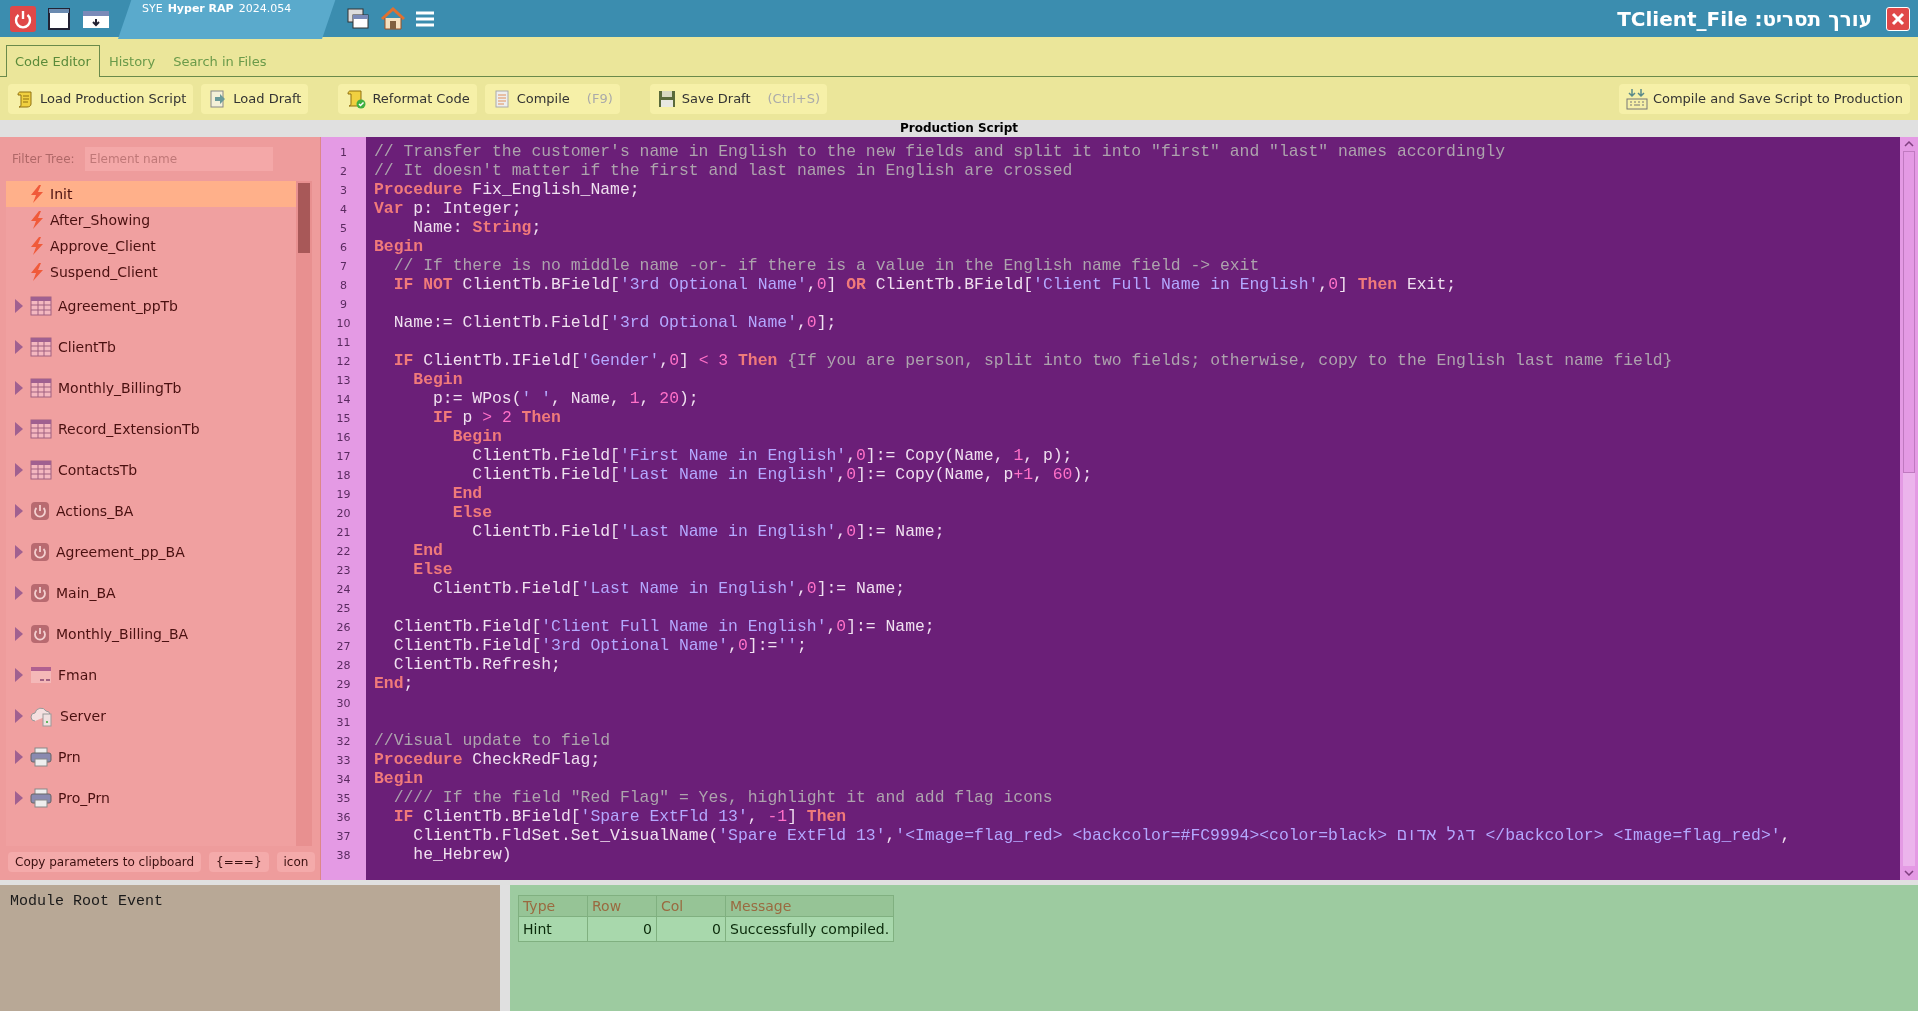 Image resolution: width=1918 pixels, height=1011 pixels. I want to click on tree-item-label: Monthly_Billing_BA, so click(122, 633).